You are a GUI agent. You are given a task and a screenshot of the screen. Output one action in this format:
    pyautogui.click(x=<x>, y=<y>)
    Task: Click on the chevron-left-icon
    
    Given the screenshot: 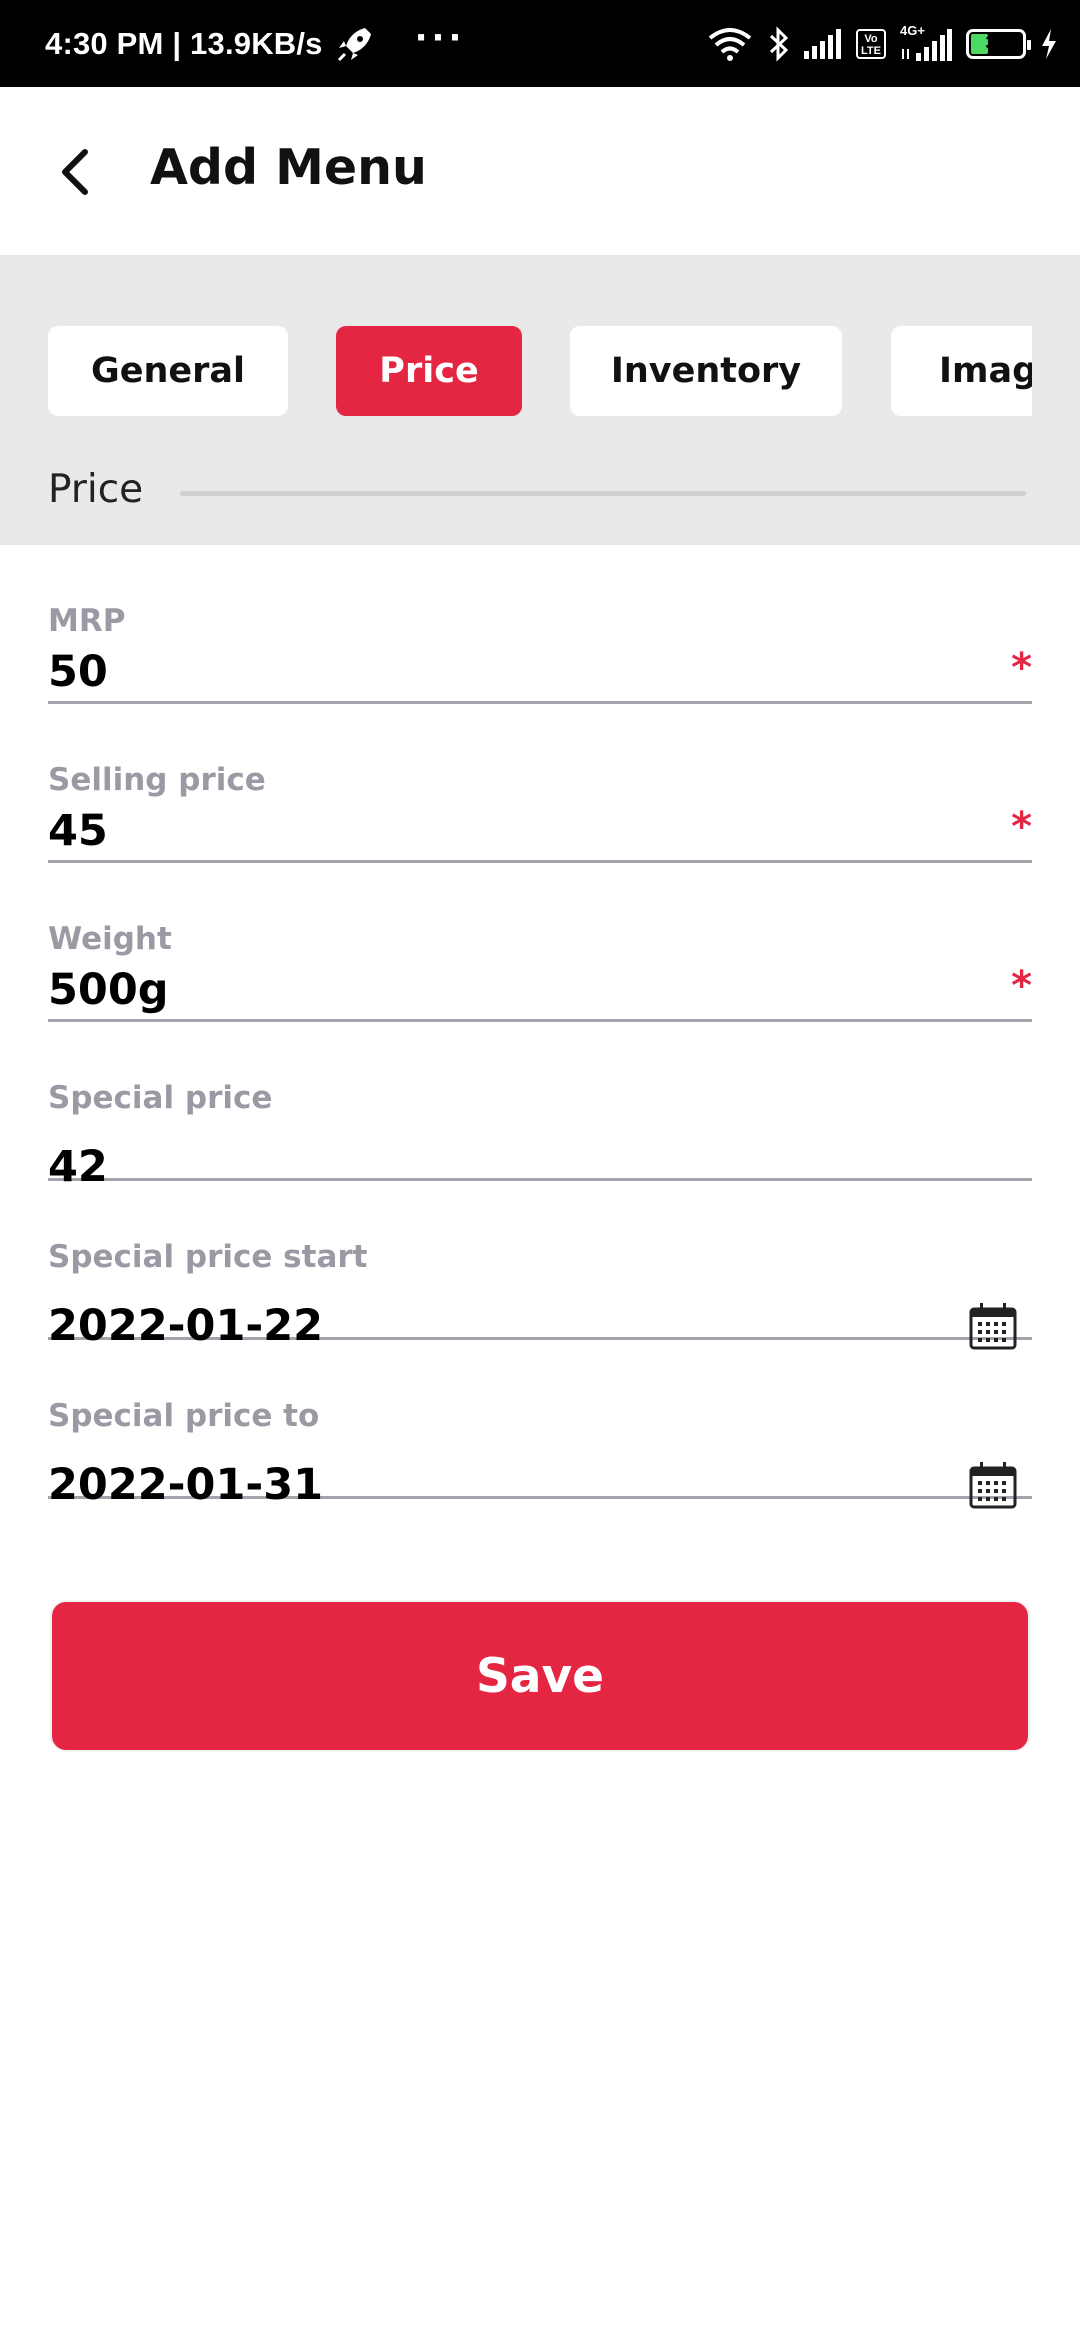 What is the action you would take?
    pyautogui.click(x=75, y=172)
    